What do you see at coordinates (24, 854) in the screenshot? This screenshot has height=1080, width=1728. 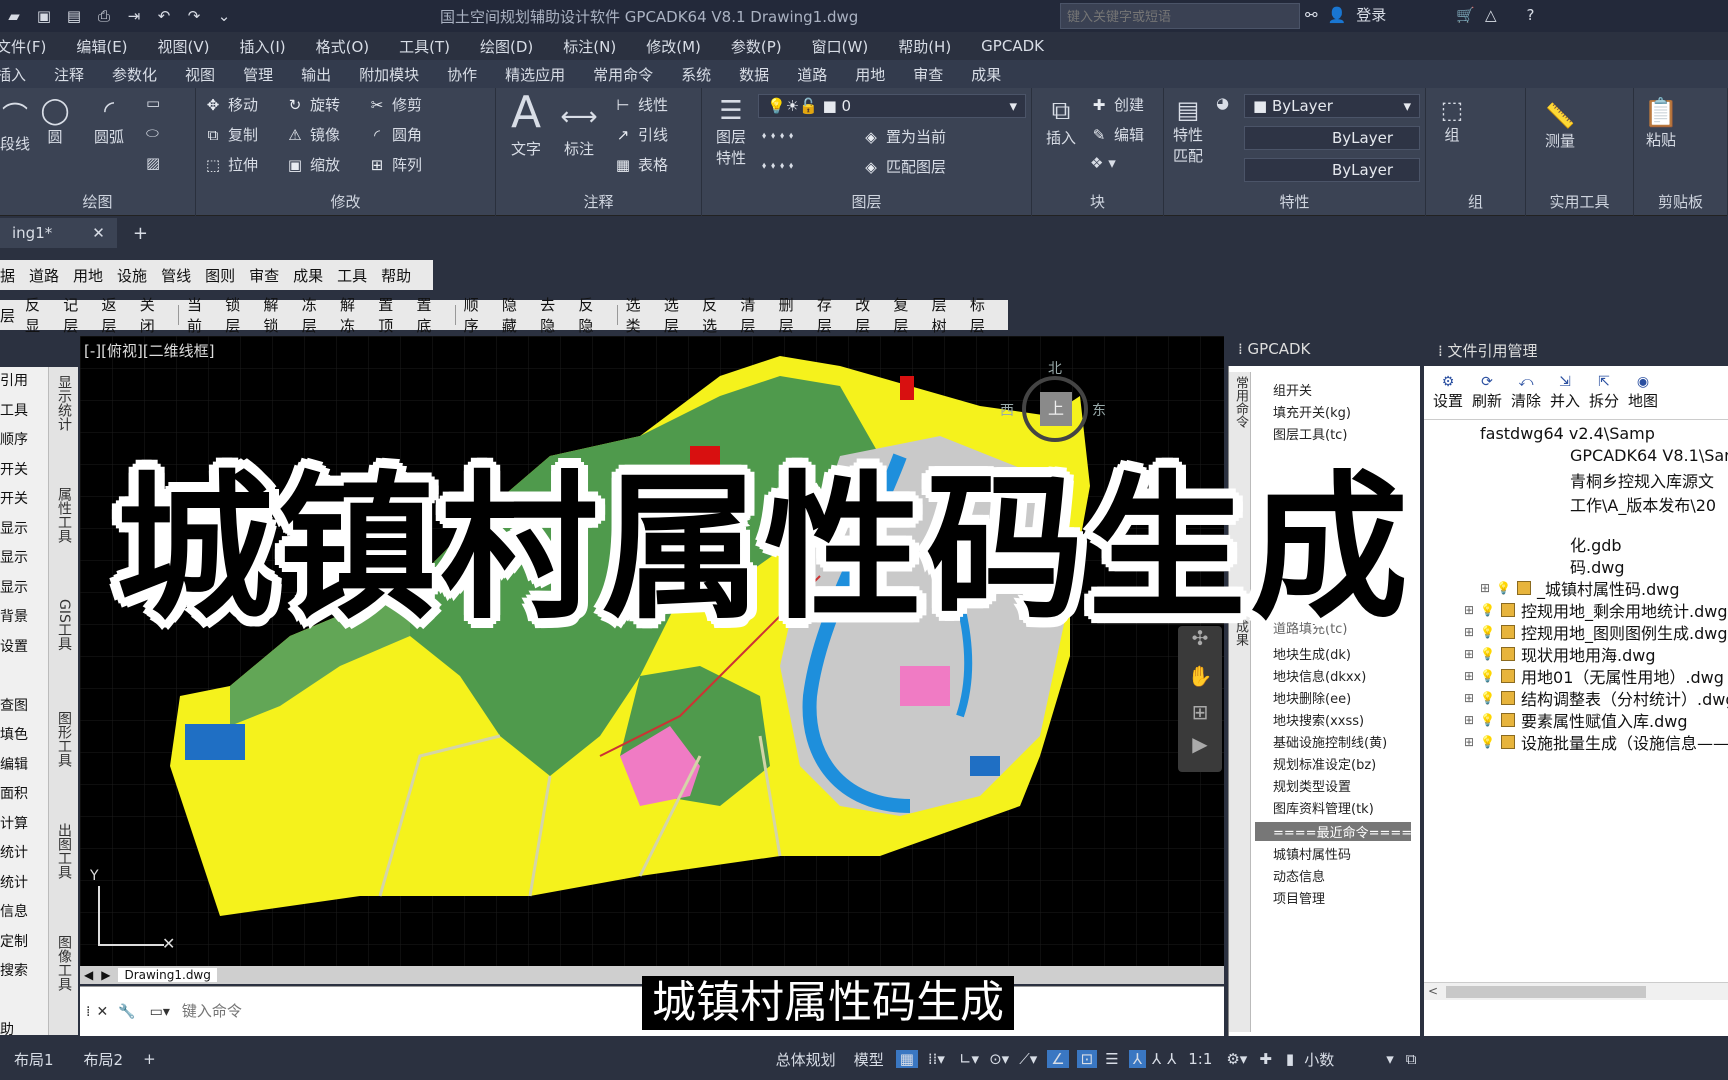 I see `left-tool-16: 统计` at bounding box center [24, 854].